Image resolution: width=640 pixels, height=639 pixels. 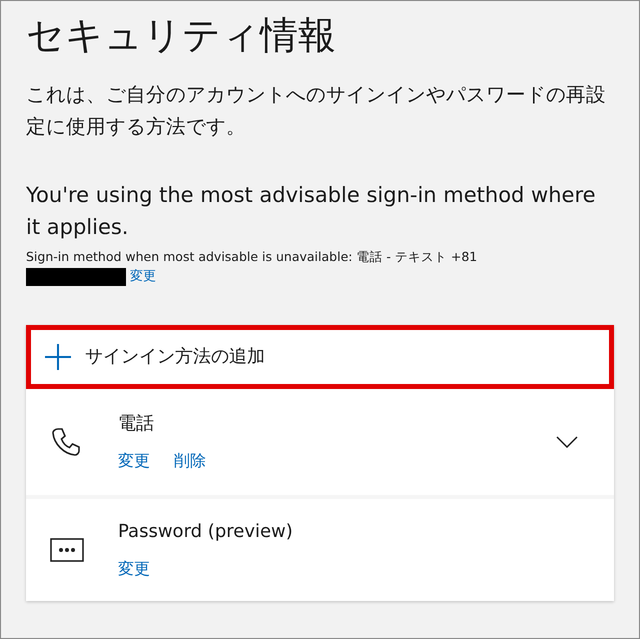 What do you see at coordinates (311, 211) in the screenshot?
I see `advisory-heading: You're using the most advisable sign-in method where it applies.` at bounding box center [311, 211].